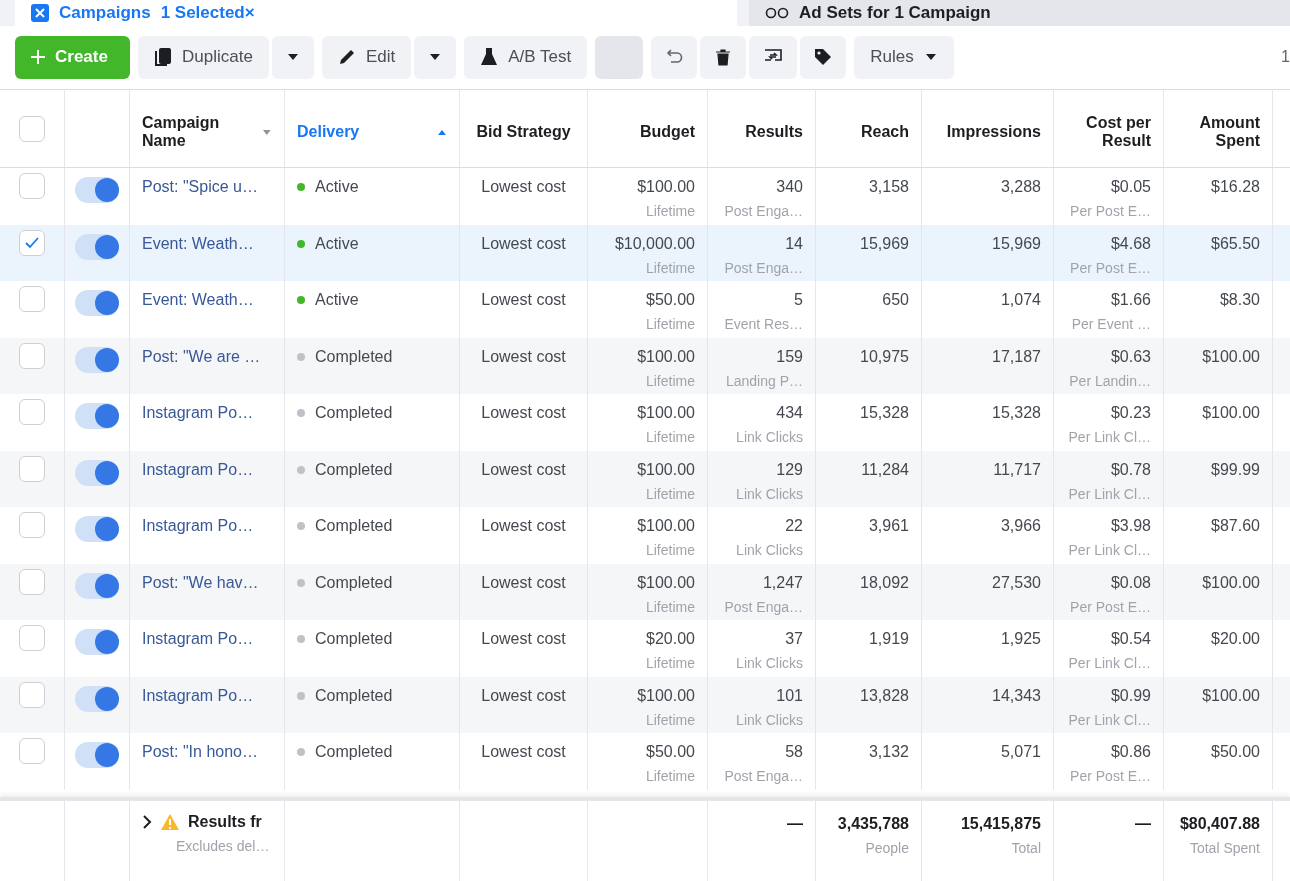  What do you see at coordinates (884, 131) in the screenshot?
I see `column-header: Reach` at bounding box center [884, 131].